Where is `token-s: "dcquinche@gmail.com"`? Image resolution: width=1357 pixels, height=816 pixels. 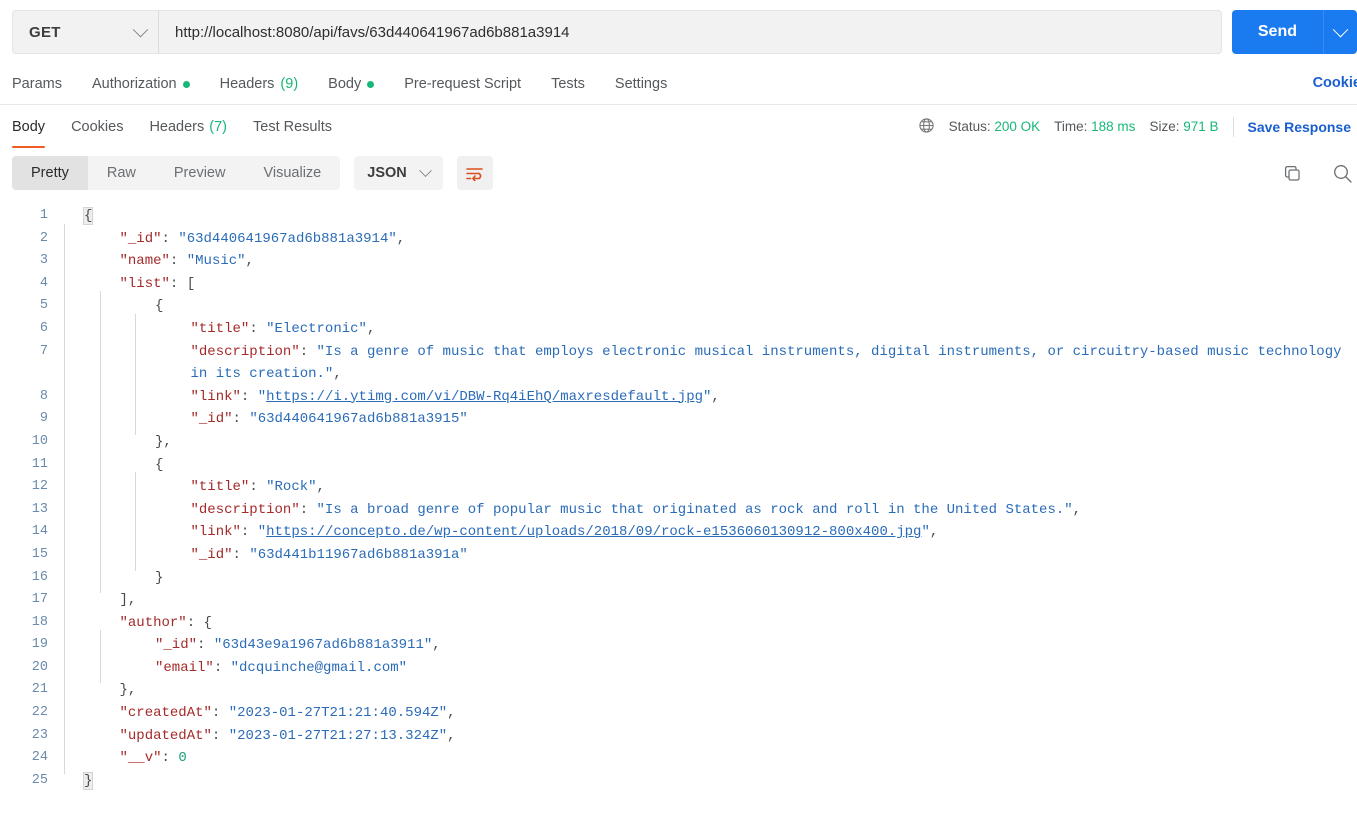 token-s: "dcquinche@gmail.com" is located at coordinates (319, 667).